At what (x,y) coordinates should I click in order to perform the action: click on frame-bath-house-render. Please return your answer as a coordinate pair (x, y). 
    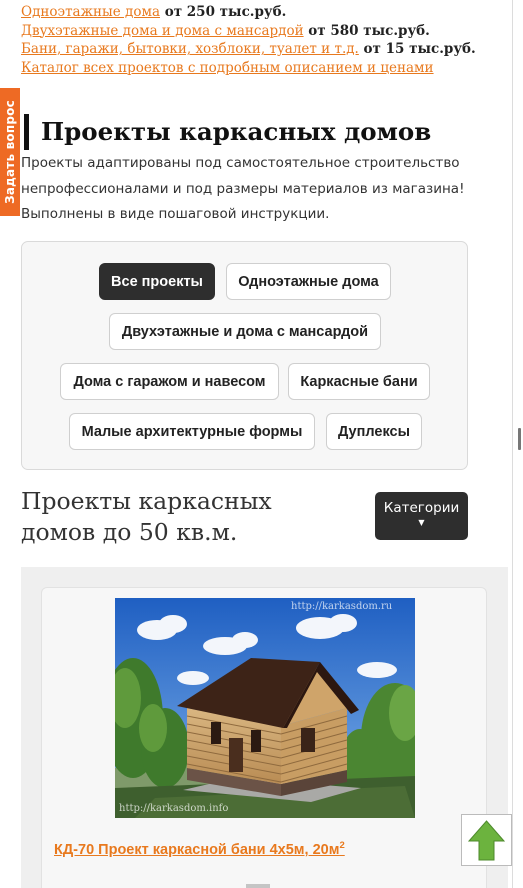
    Looking at the image, I should click on (265, 708).